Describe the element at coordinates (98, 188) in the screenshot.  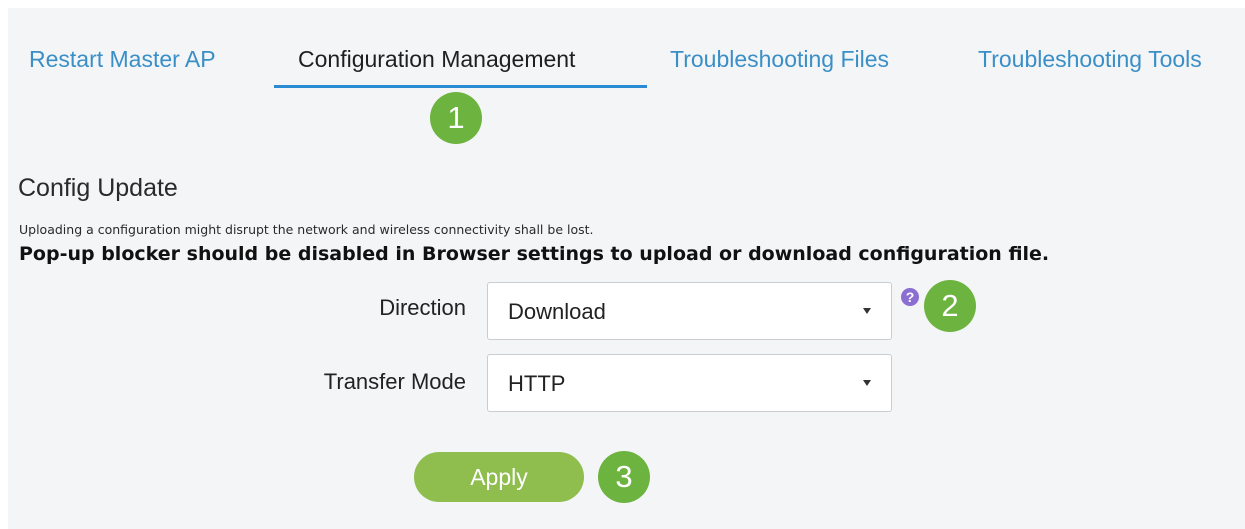
I see `section-title: Config Update` at that location.